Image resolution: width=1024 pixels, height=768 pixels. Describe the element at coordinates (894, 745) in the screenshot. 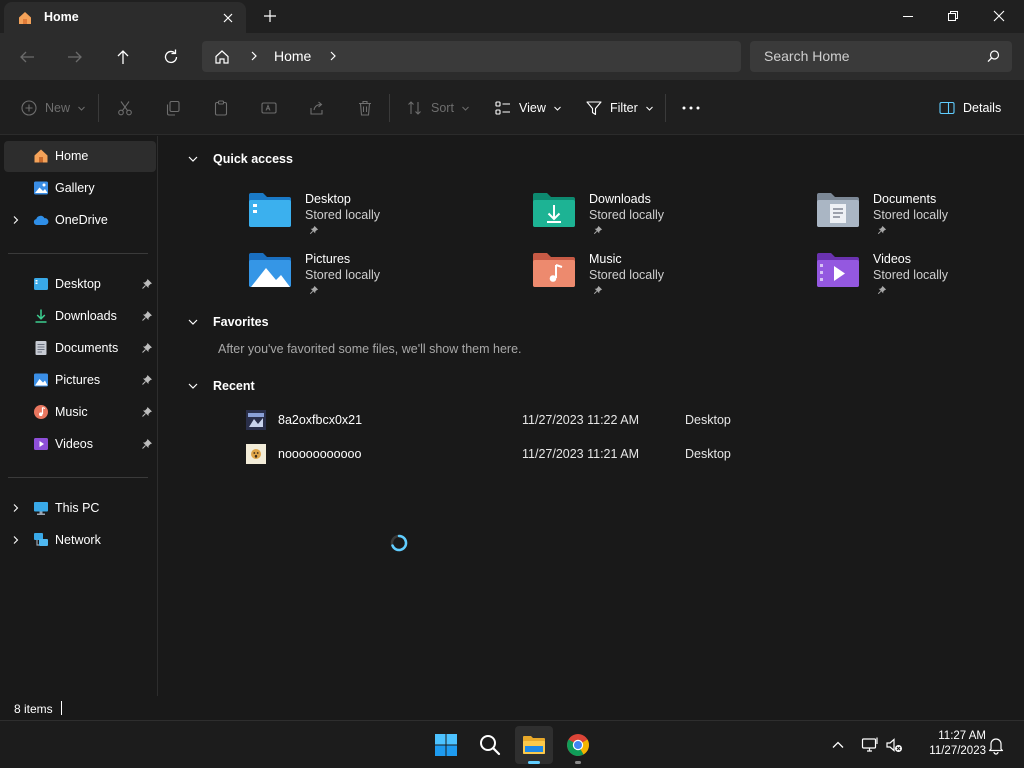

I see `volume-muted-icon` at that location.